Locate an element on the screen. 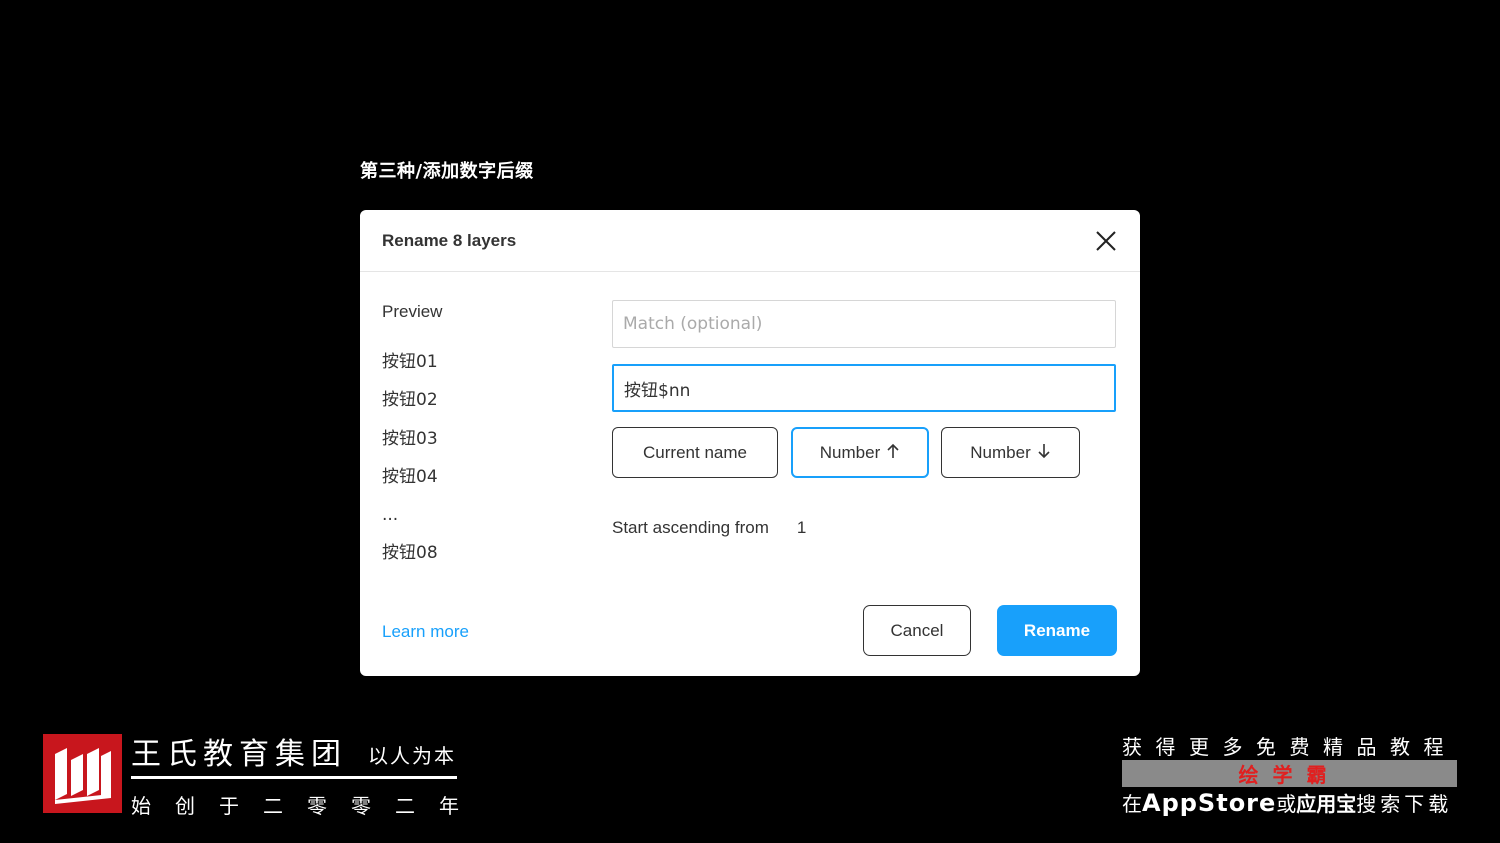 This screenshot has width=1500, height=843. cancel-button: Cancel is located at coordinates (917, 630).